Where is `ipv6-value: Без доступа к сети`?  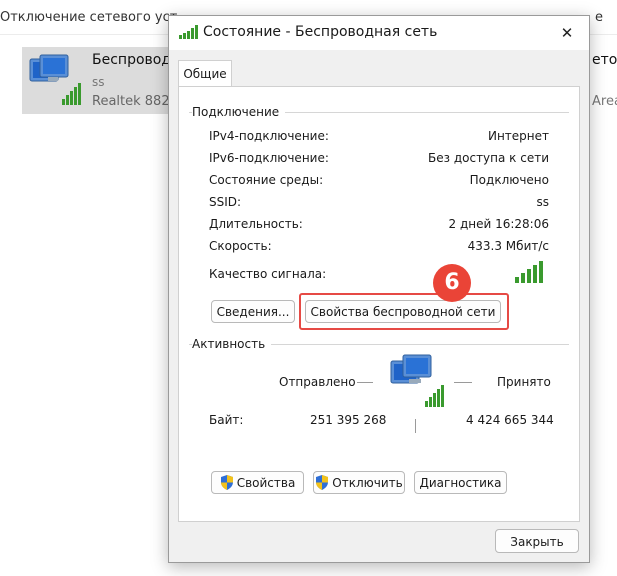
ipv6-value: Без доступа к сети is located at coordinates (488, 158).